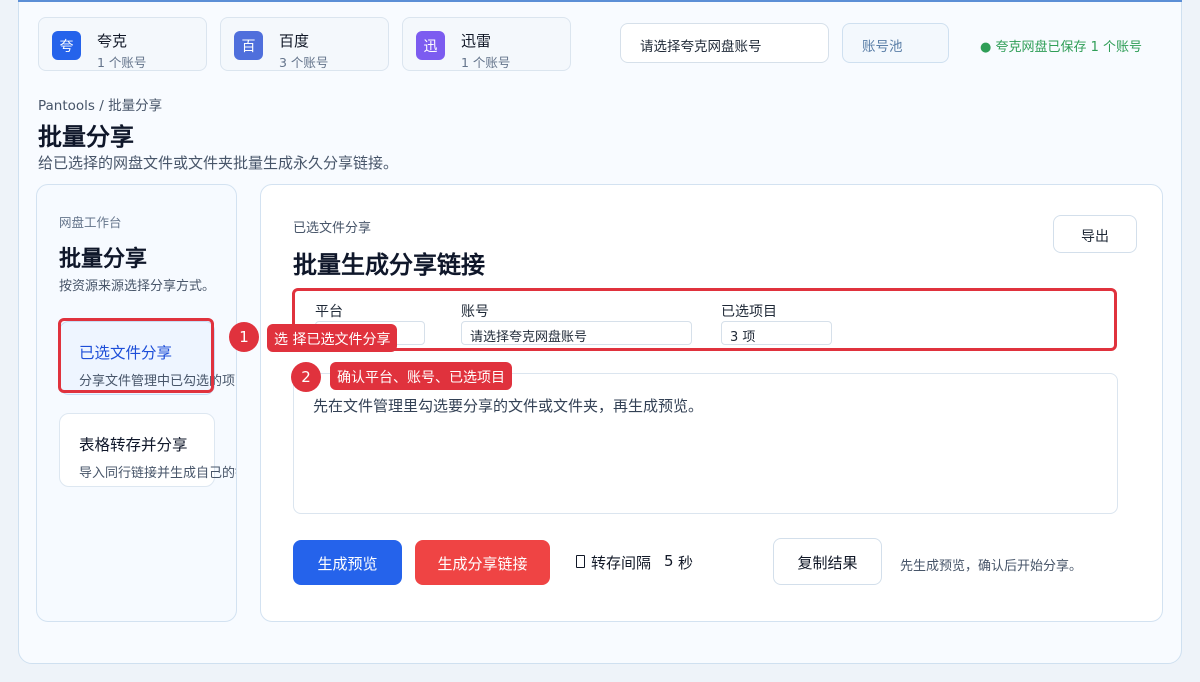  Describe the element at coordinates (304, 62) in the screenshot. I see `platform-account-count: 3 个账号` at that location.